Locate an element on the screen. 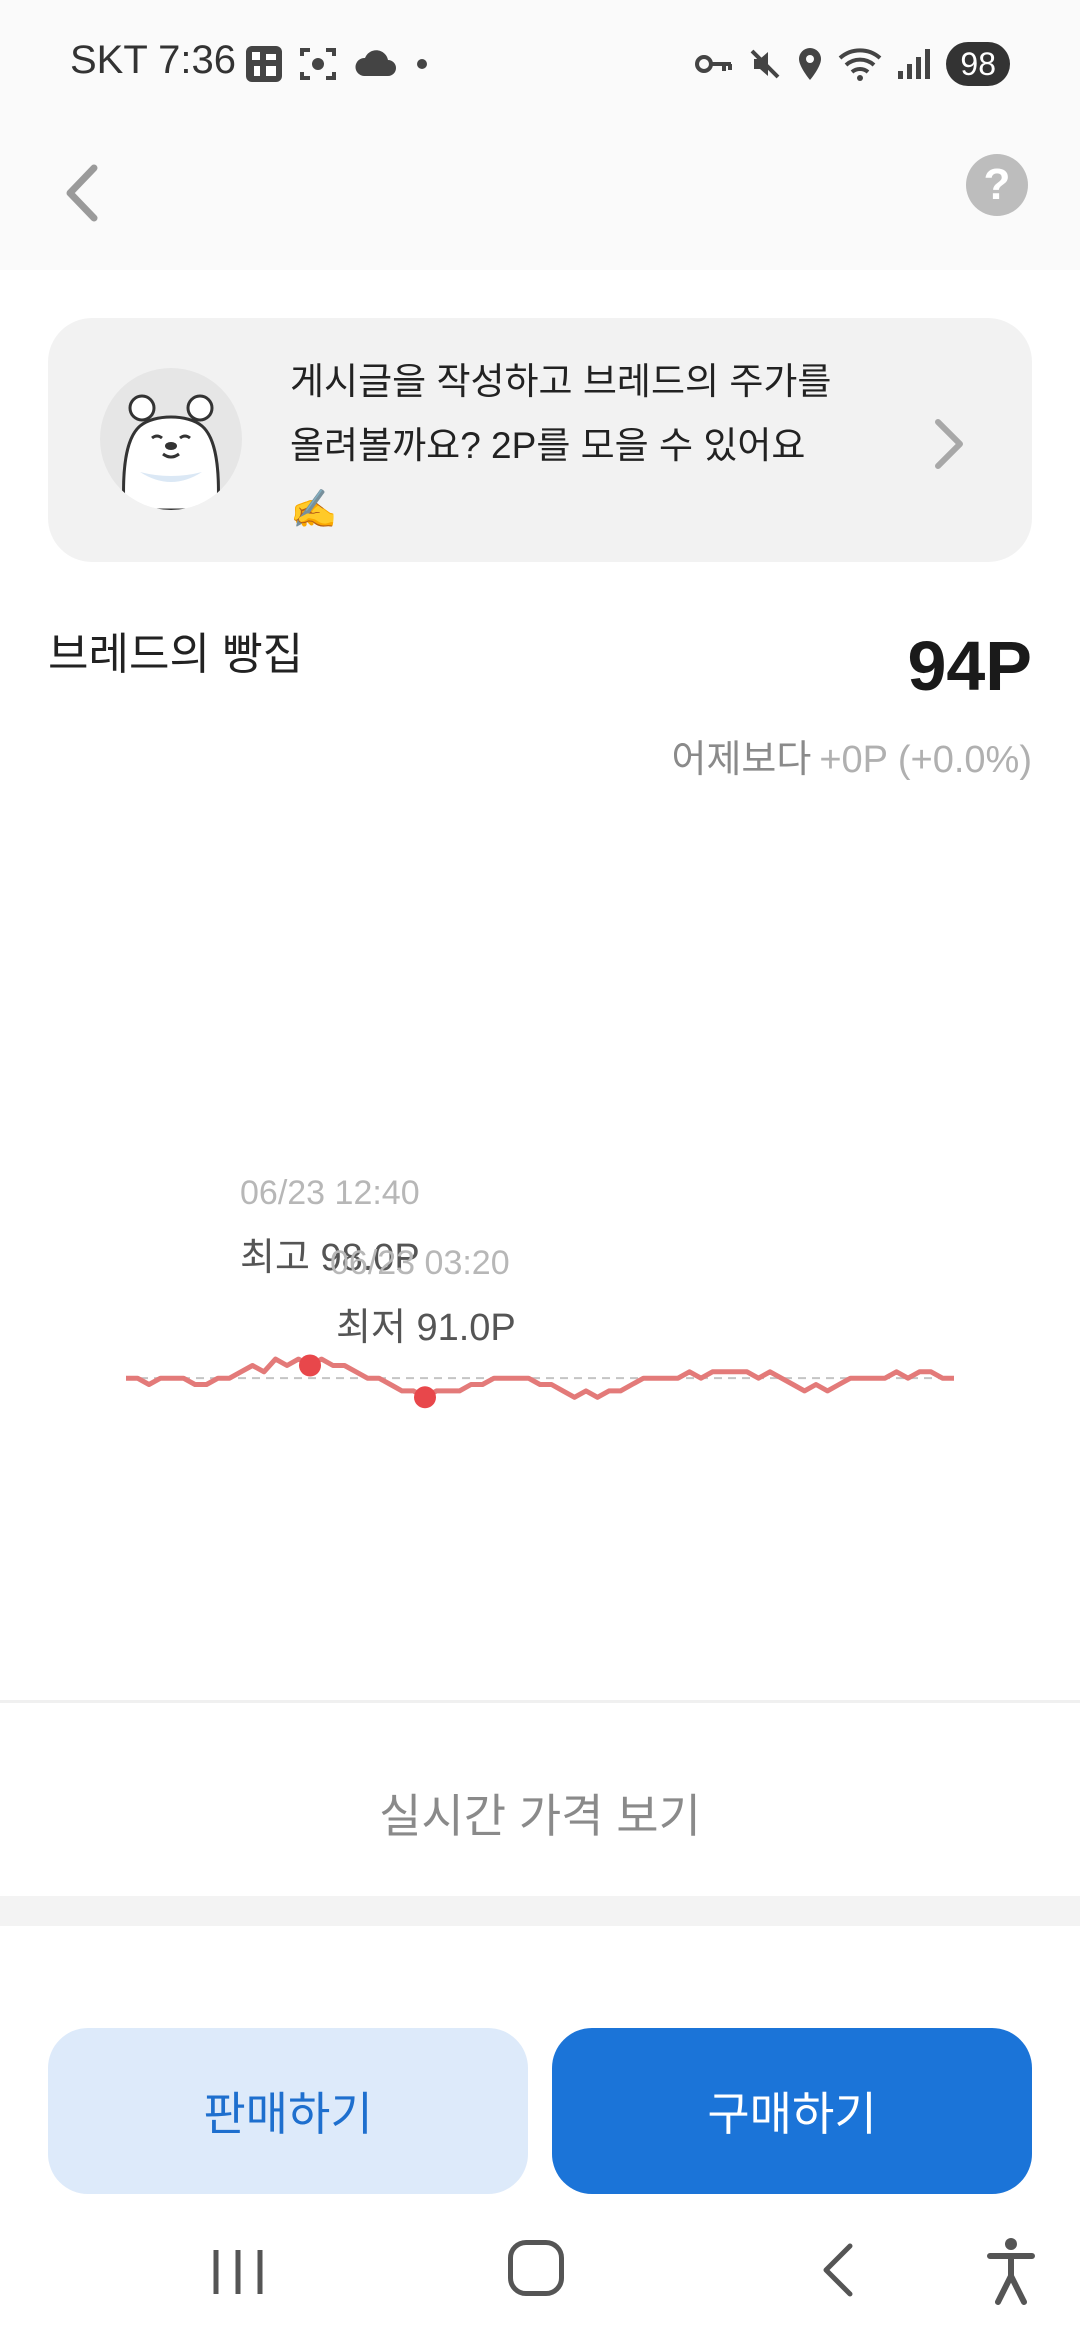 The height and width of the screenshot is (2340, 1080). high-marker is located at coordinates (310, 1365).